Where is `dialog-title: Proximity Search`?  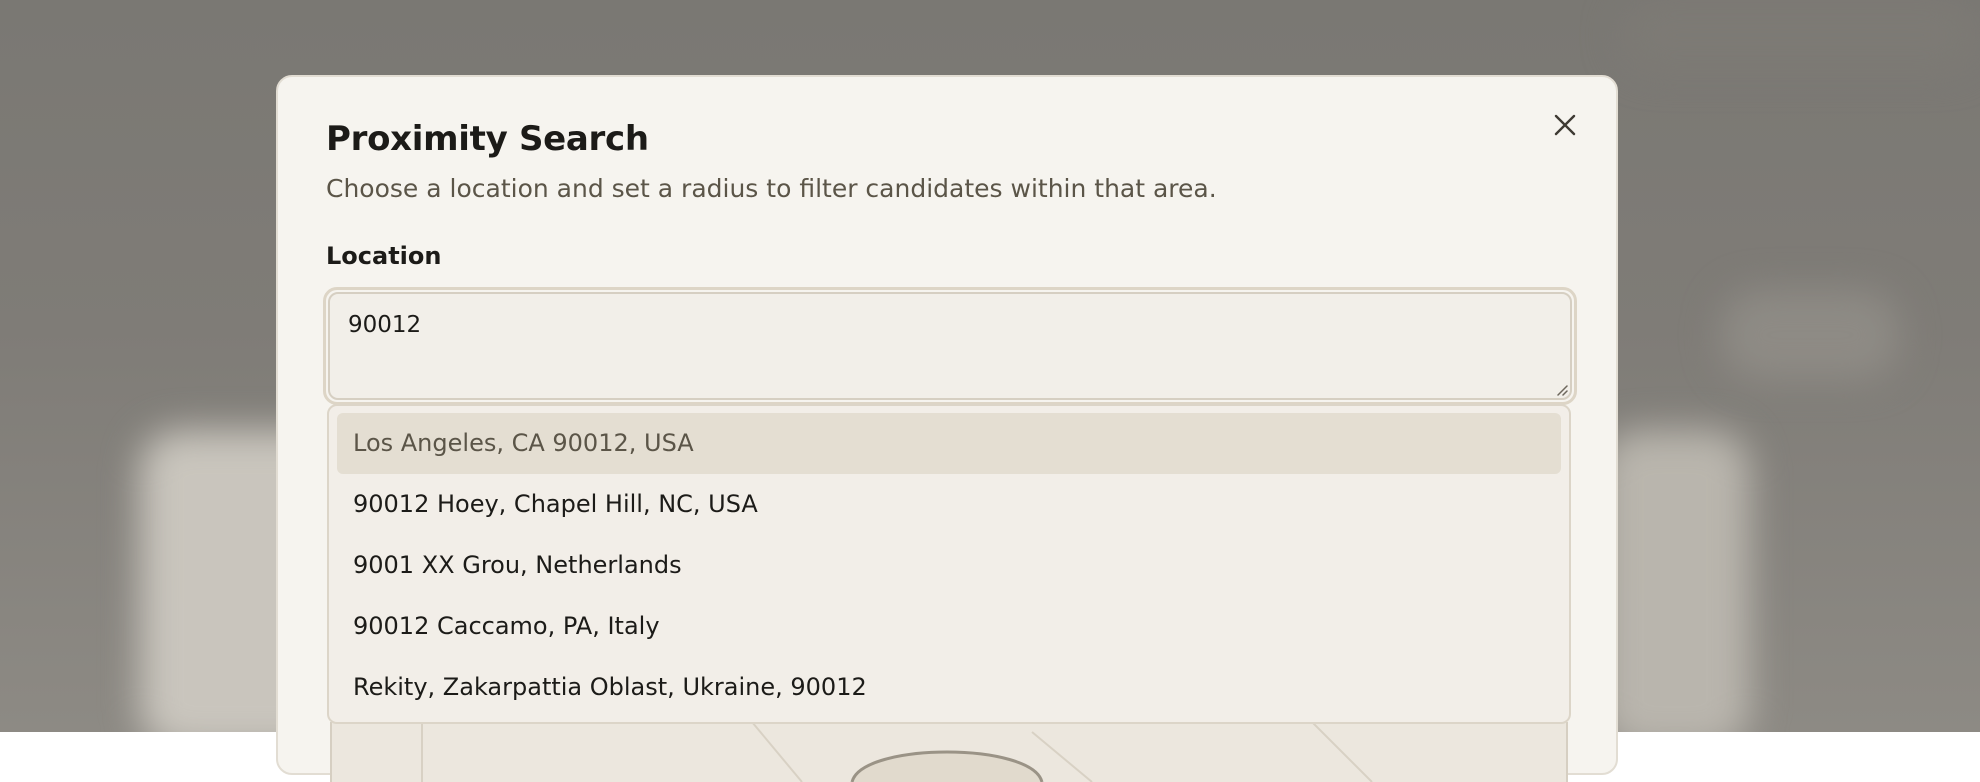
dialog-title: Proximity Search is located at coordinates (487, 139).